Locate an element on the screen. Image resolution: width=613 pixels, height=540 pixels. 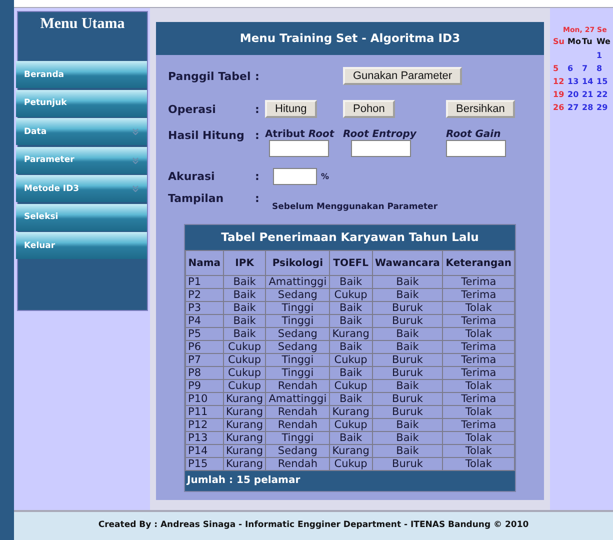
panel-header: Menu Training Set - Algoritma ID3 is located at coordinates (350, 38).